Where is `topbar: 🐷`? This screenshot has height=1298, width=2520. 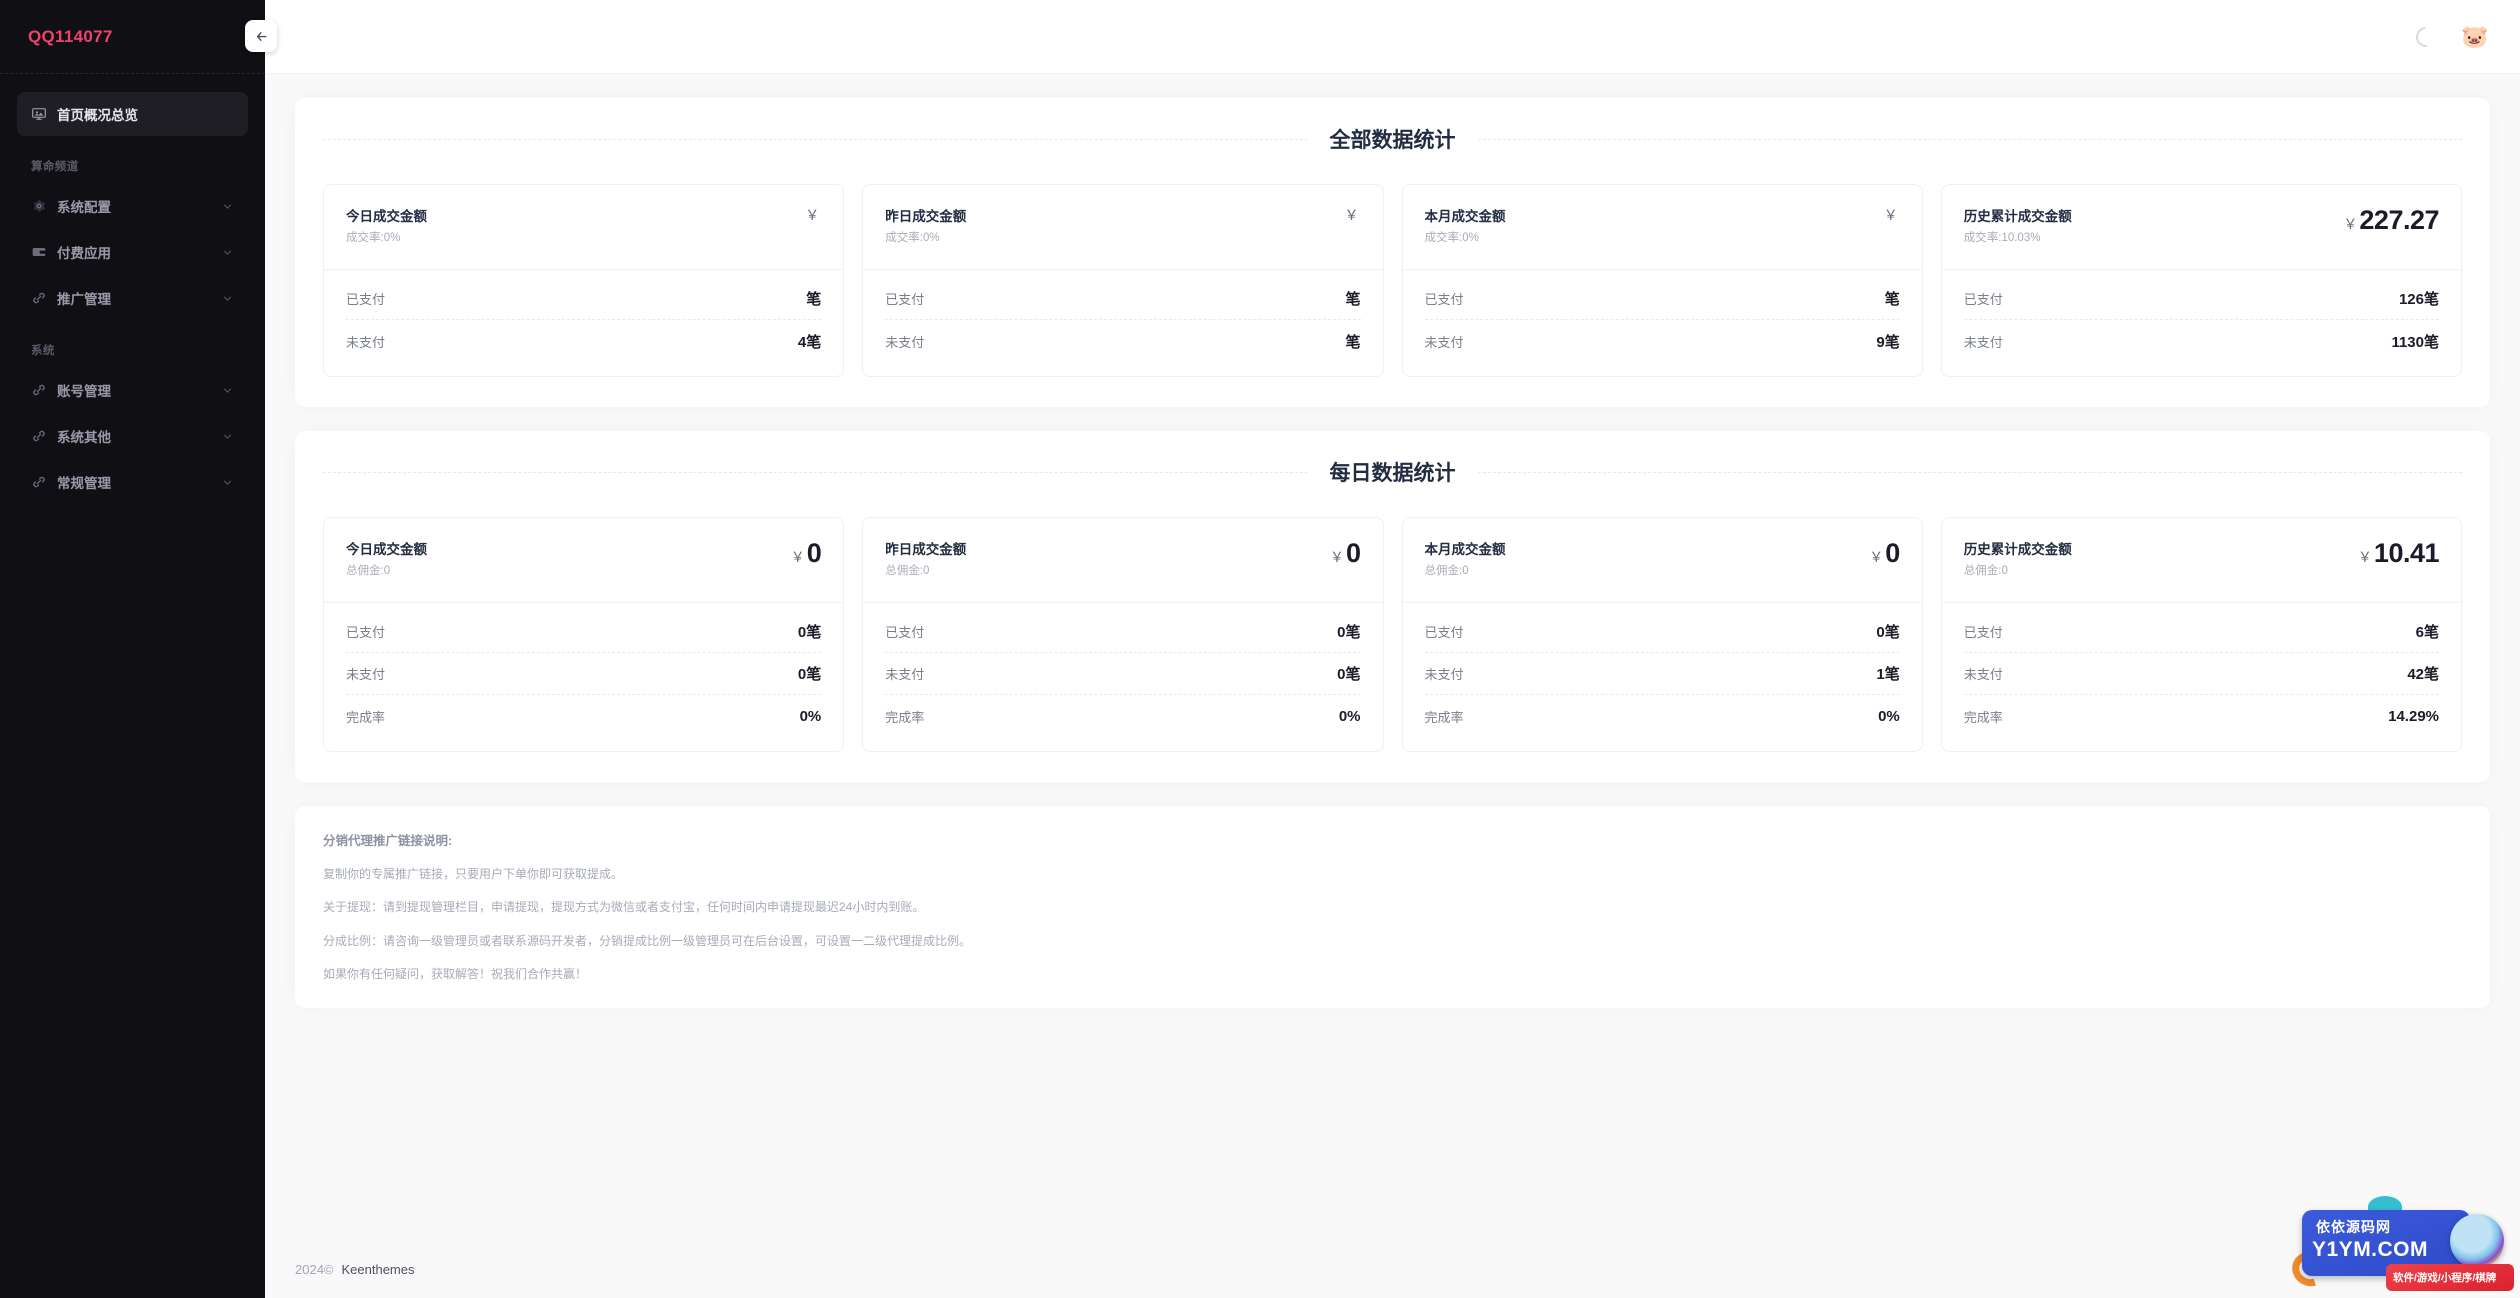
topbar: 🐷 is located at coordinates (1392, 37).